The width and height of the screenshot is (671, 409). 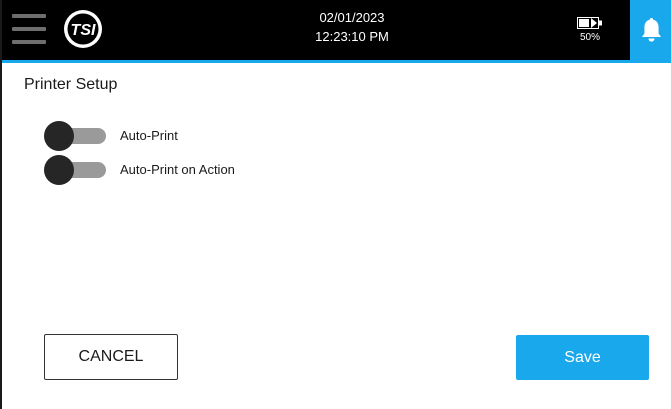 I want to click on notifications-button, so click(x=650, y=30).